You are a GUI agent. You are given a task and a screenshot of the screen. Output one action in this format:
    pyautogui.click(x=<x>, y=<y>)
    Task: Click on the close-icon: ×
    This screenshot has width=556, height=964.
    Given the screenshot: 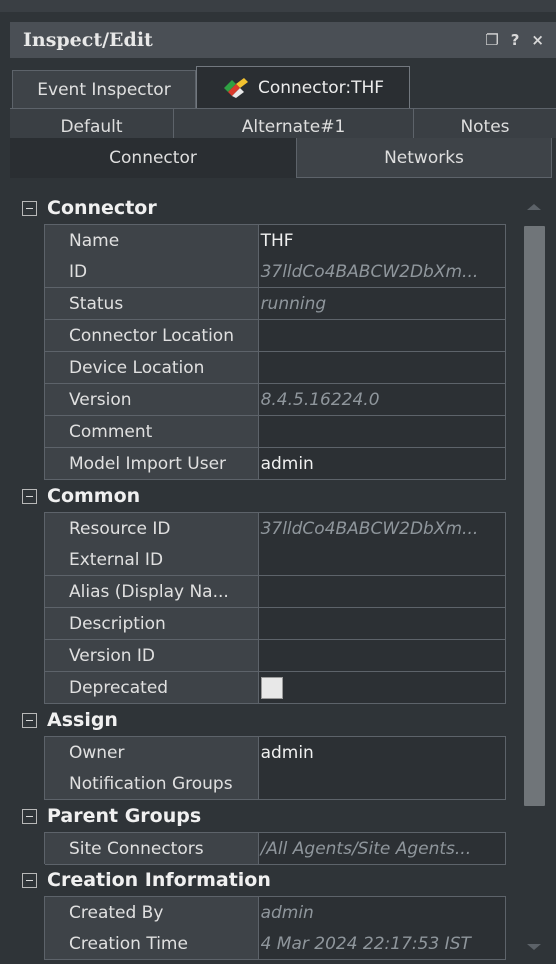 What is the action you would take?
    pyautogui.click(x=537, y=40)
    